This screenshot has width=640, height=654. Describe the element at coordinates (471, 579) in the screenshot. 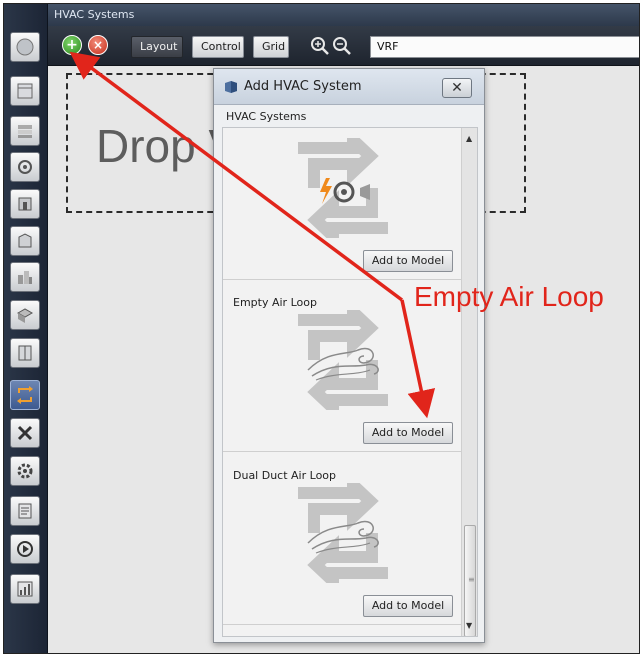

I see `grip-icon: ≡` at that location.